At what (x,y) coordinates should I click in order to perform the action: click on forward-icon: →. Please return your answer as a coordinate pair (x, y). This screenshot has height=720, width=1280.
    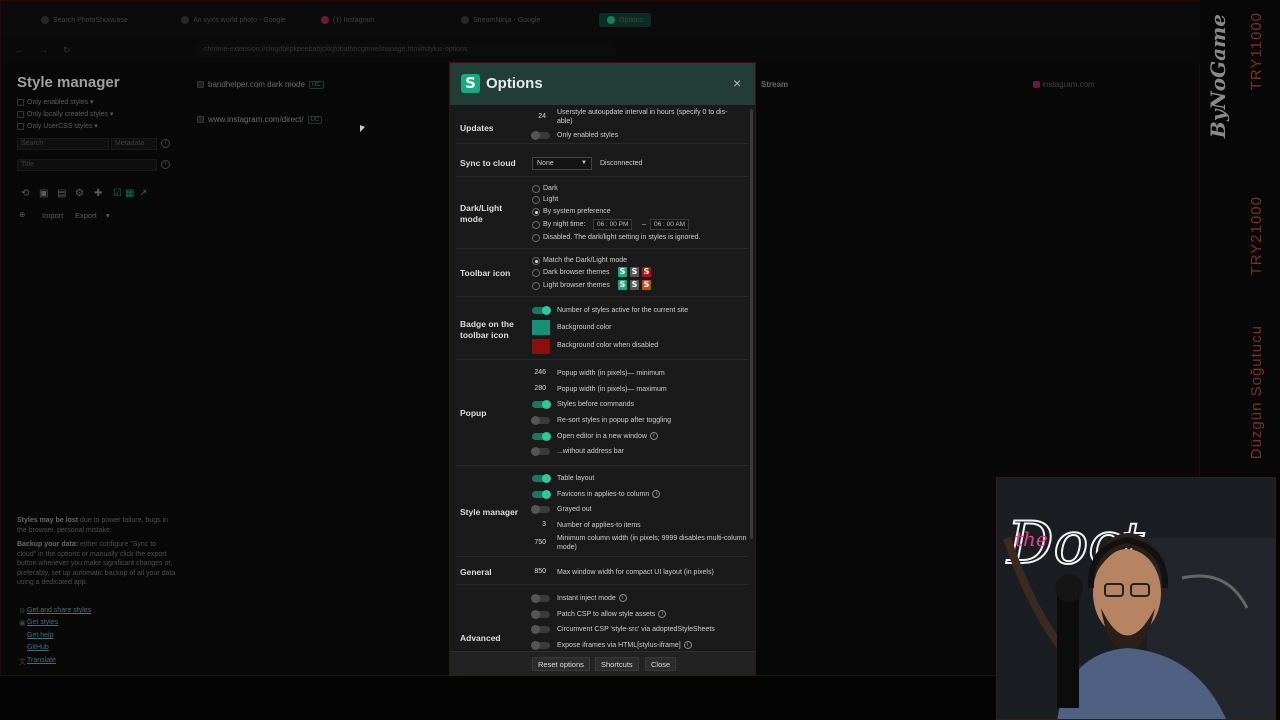
    Looking at the image, I should click on (44, 50).